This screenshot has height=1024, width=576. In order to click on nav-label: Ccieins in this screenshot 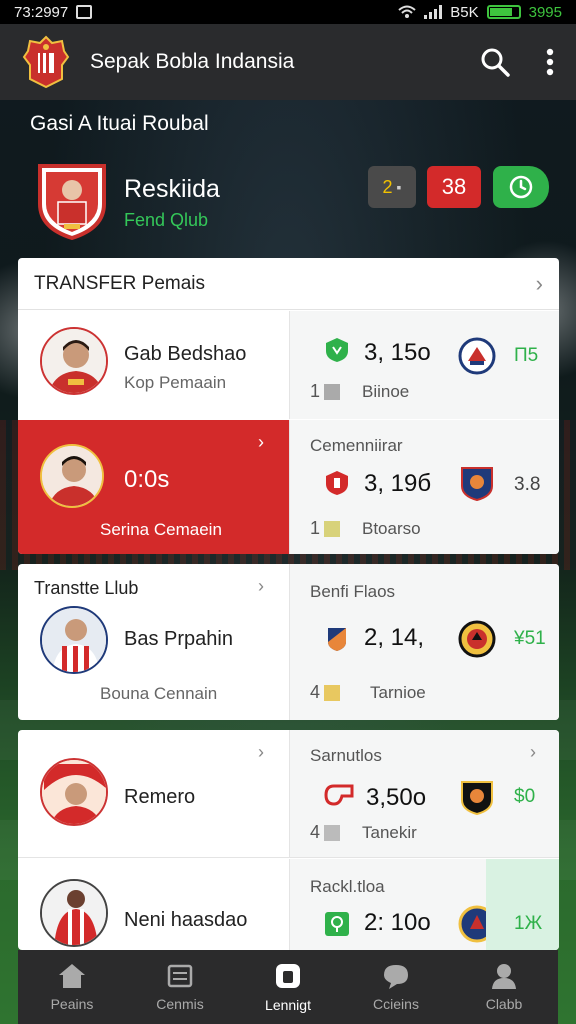, I will do `click(396, 1004)`.